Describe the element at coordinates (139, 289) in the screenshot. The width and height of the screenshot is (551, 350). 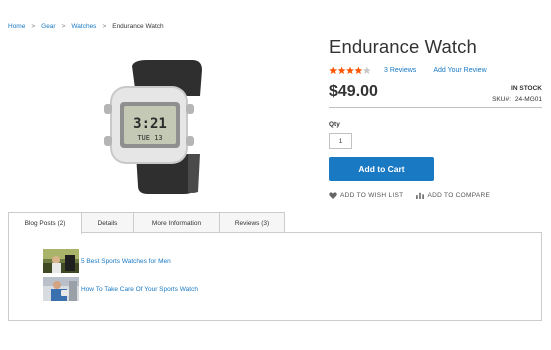
I see `post-link: How To Take Care Of Your Sports Watch` at that location.